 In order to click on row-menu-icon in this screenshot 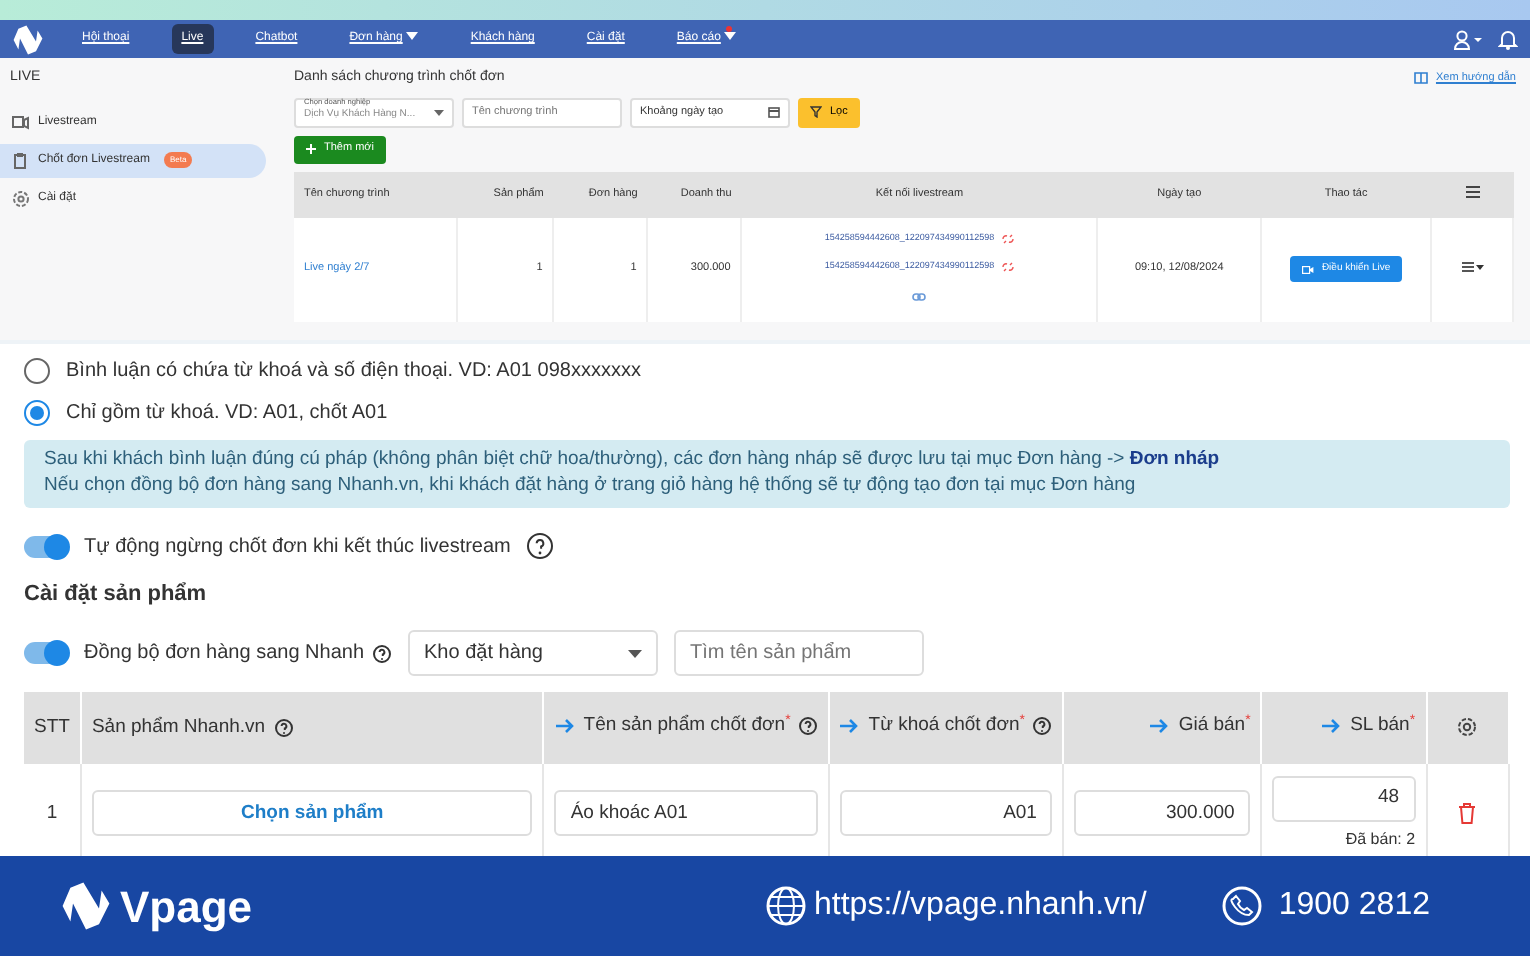, I will do `click(1472, 267)`.